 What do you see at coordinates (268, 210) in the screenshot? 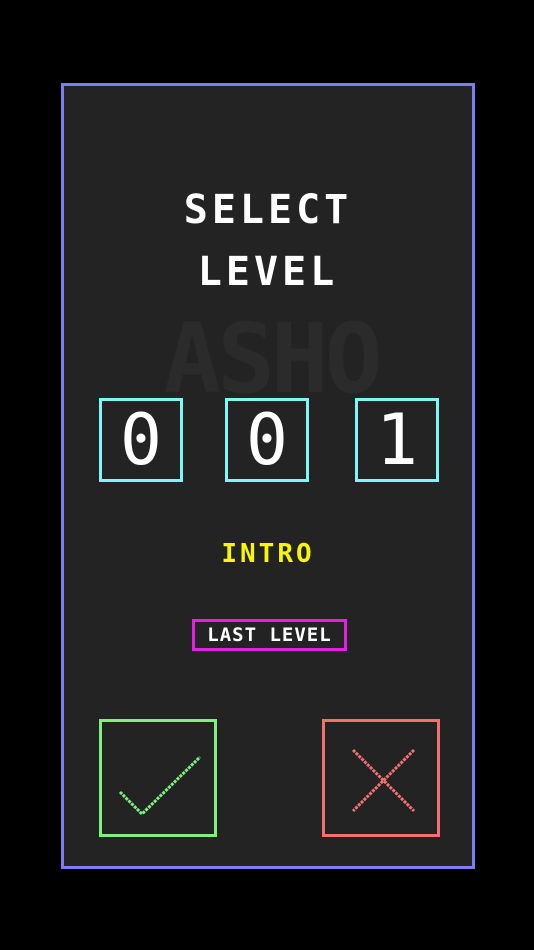
I see `title-line-select: SELECT` at bounding box center [268, 210].